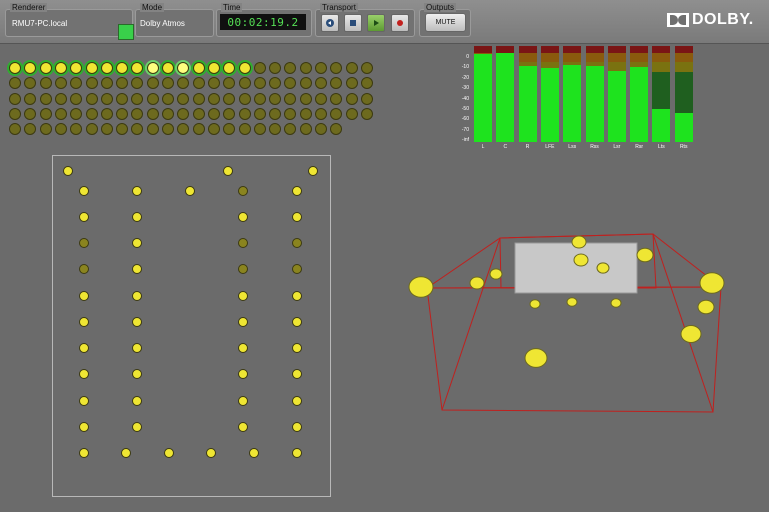 Image resolution: width=769 pixels, height=512 pixels. What do you see at coordinates (477, 283) in the screenshot?
I see `3d-object-2` at bounding box center [477, 283].